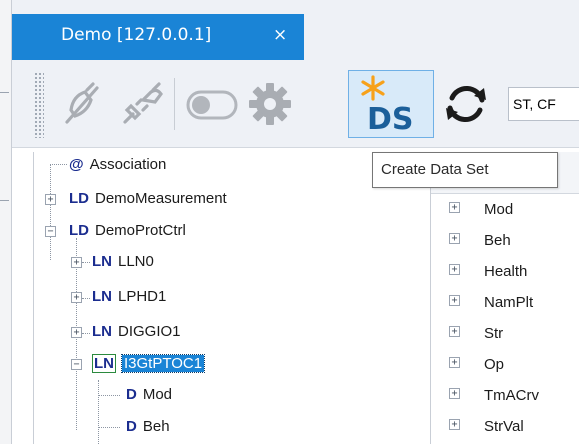  Describe the element at coordinates (6, 222) in the screenshot. I see `left-panel-edge` at that location.